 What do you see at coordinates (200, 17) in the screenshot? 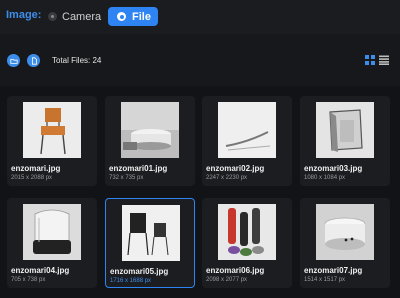
I see `source-bar: Image: Camera File` at bounding box center [200, 17].